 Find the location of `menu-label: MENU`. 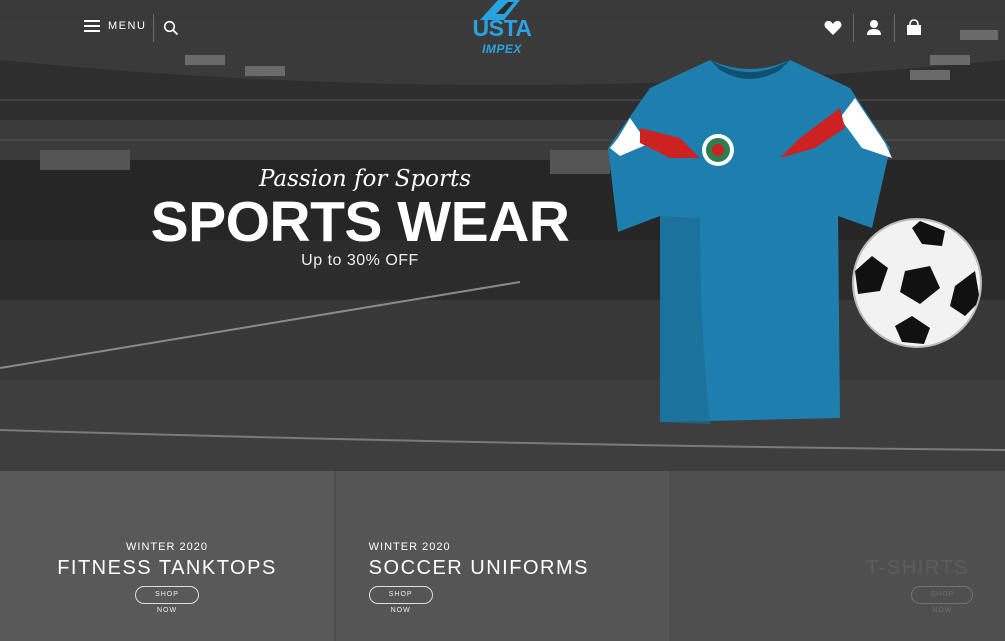

menu-label: MENU is located at coordinates (127, 26).